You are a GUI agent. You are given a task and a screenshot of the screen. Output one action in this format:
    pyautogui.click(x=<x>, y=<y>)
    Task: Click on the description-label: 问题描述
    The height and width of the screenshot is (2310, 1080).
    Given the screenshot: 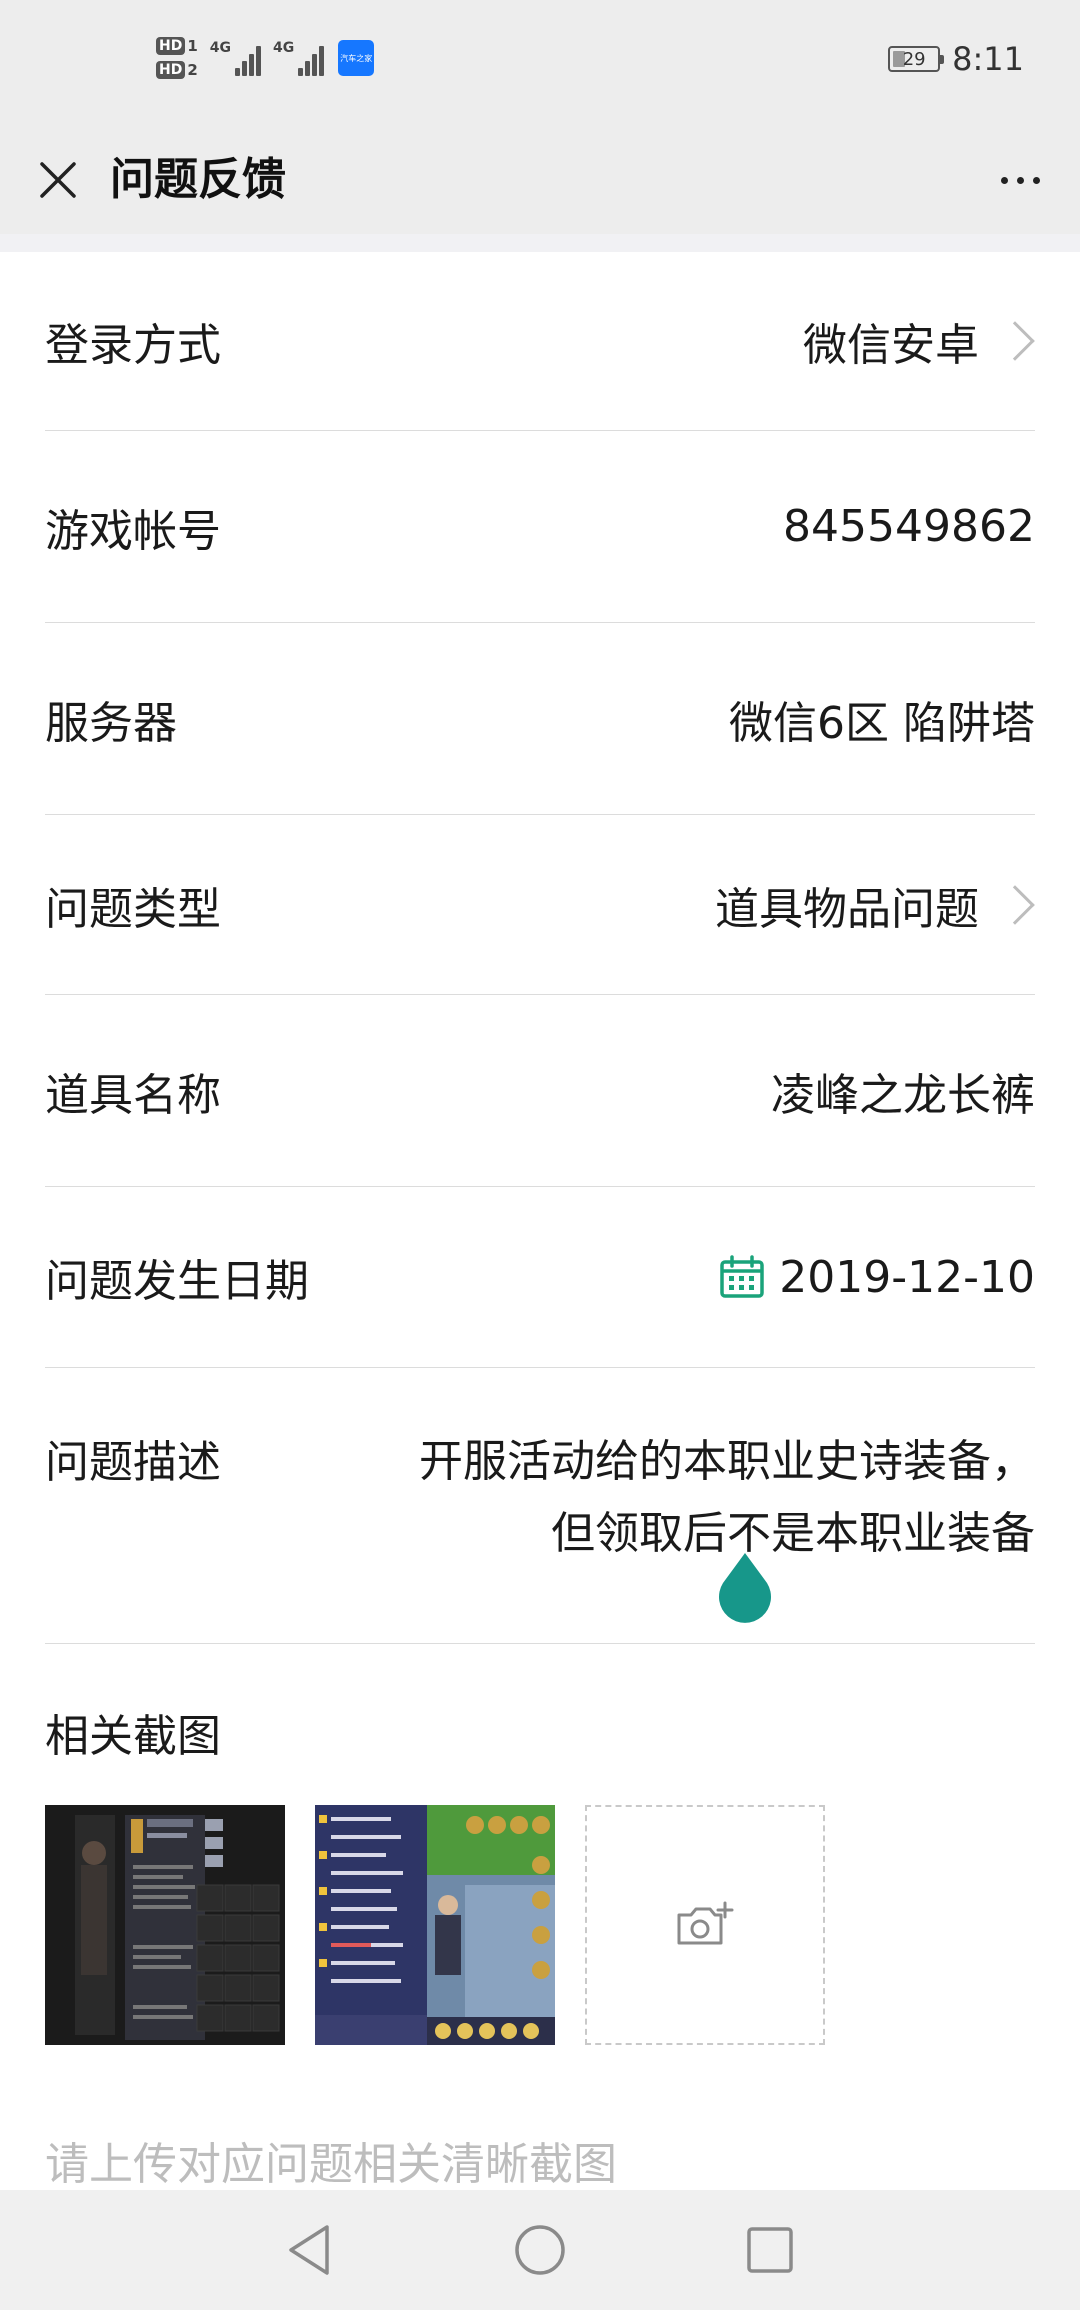 What is the action you would take?
    pyautogui.click(x=133, y=1462)
    